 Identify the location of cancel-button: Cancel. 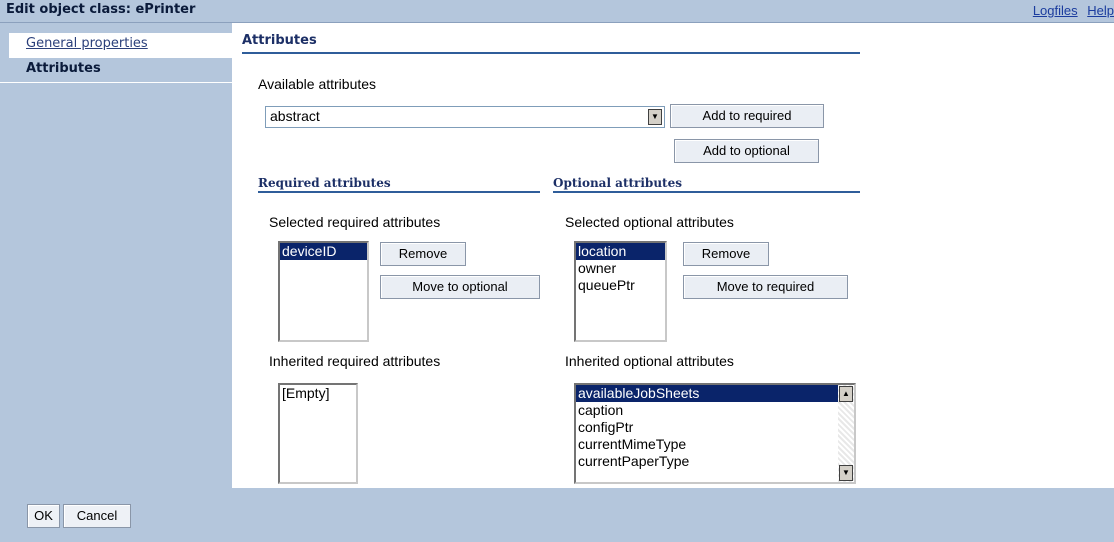
(97, 516).